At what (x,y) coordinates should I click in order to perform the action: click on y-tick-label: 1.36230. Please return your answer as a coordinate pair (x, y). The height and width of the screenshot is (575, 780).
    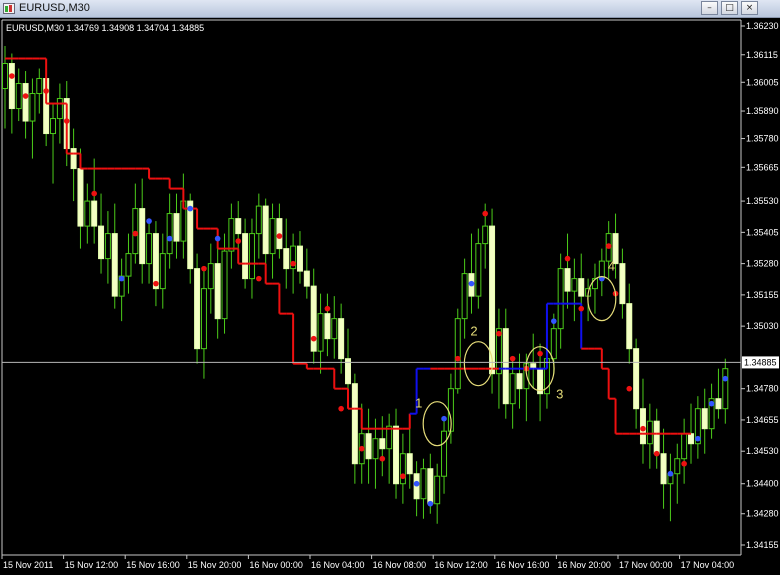
    Looking at the image, I should click on (762, 26).